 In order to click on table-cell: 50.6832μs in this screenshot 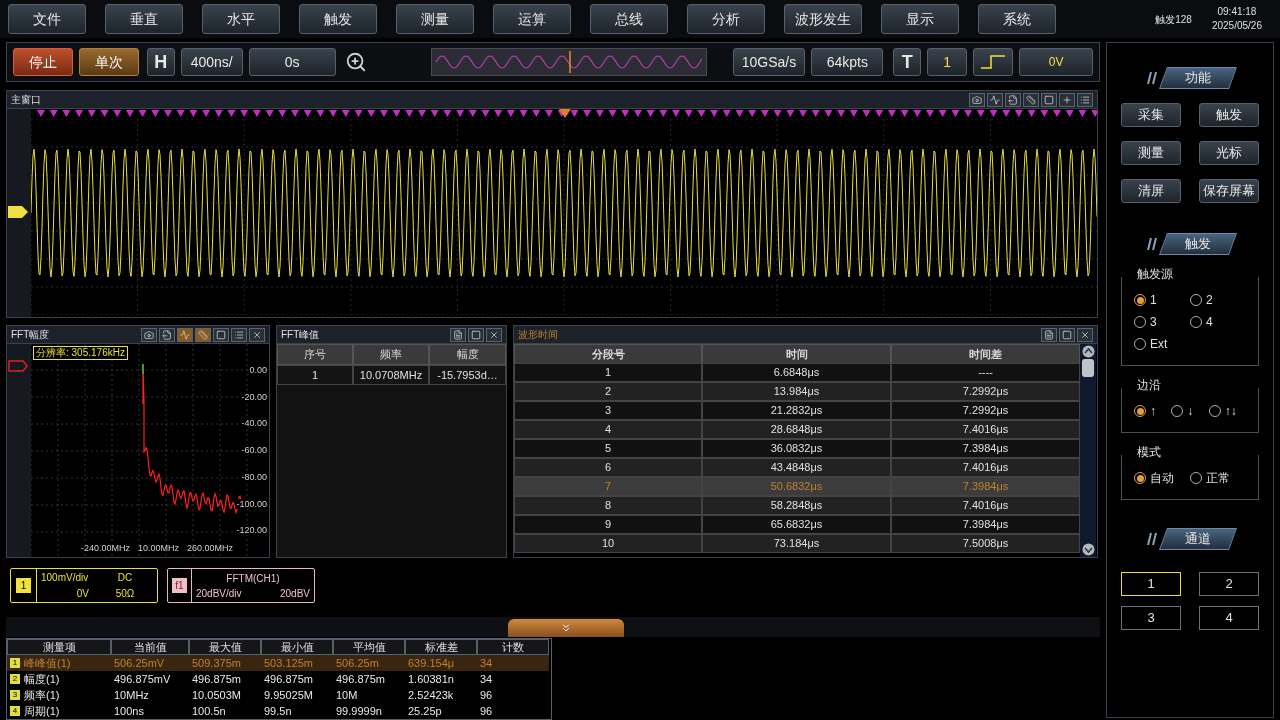, I will do `click(796, 486)`.